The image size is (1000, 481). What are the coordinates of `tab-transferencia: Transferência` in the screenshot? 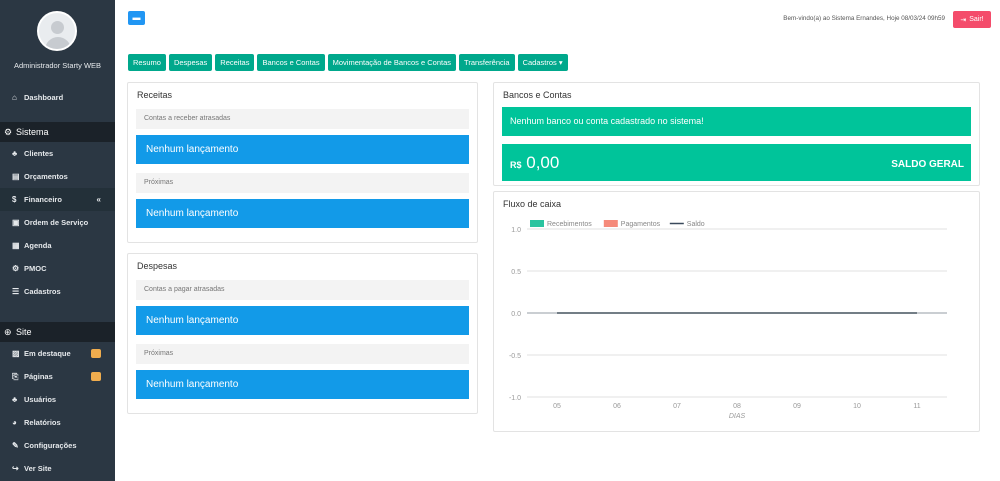 It's located at (487, 62).